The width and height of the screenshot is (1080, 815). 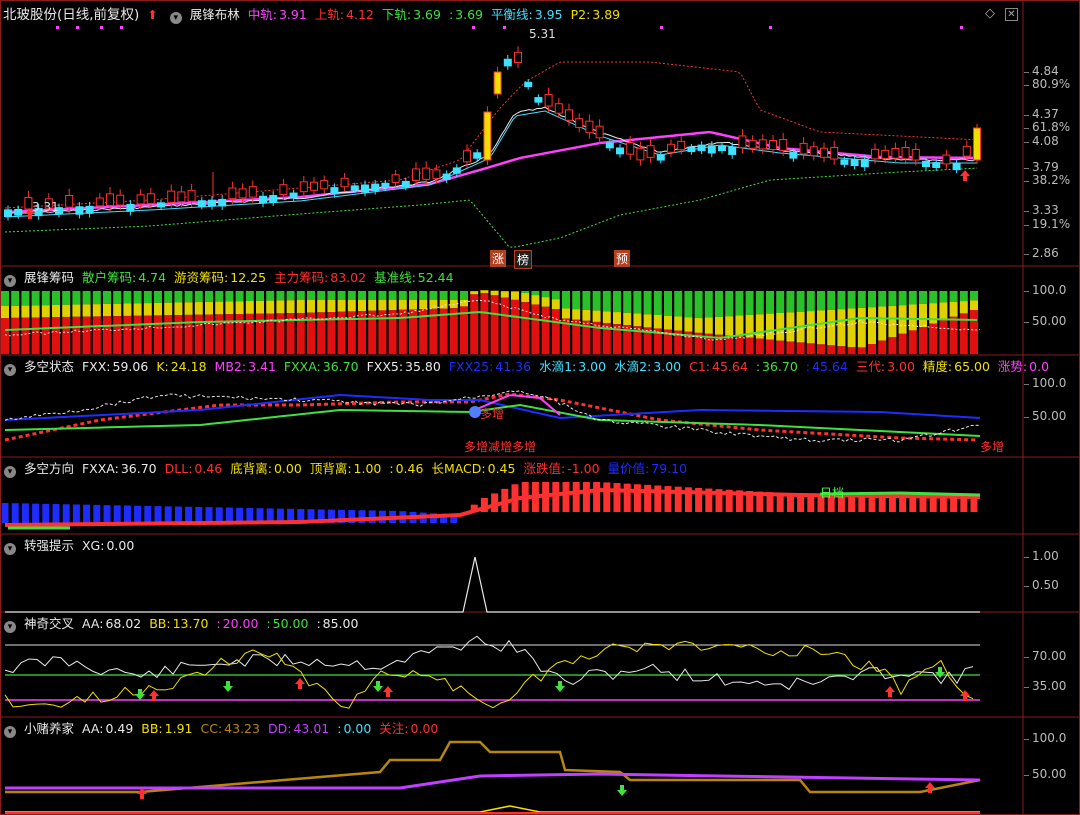 What do you see at coordinates (339, 728) in the screenshot?
I see `field-label: :` at bounding box center [339, 728].